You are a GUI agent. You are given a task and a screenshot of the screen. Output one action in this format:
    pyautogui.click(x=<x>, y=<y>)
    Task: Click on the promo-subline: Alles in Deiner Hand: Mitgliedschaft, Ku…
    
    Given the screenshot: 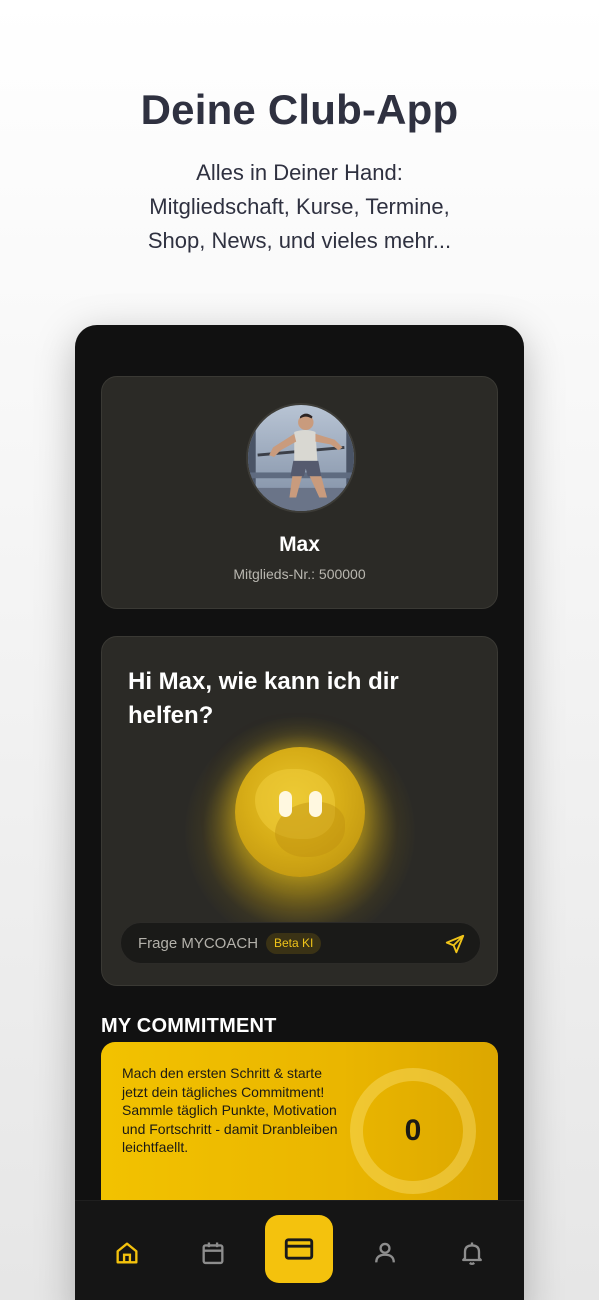 What is the action you would take?
    pyautogui.click(x=299, y=207)
    